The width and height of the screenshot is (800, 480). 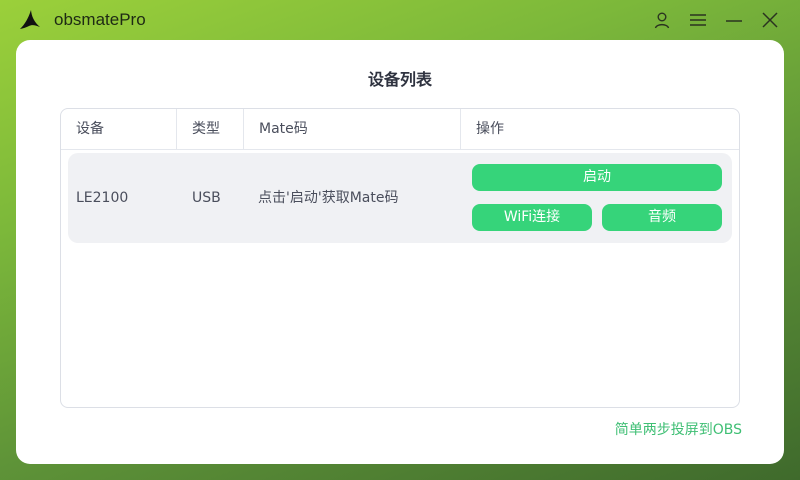 What do you see at coordinates (210, 129) in the screenshot?
I see `column-header-type: 类型` at bounding box center [210, 129].